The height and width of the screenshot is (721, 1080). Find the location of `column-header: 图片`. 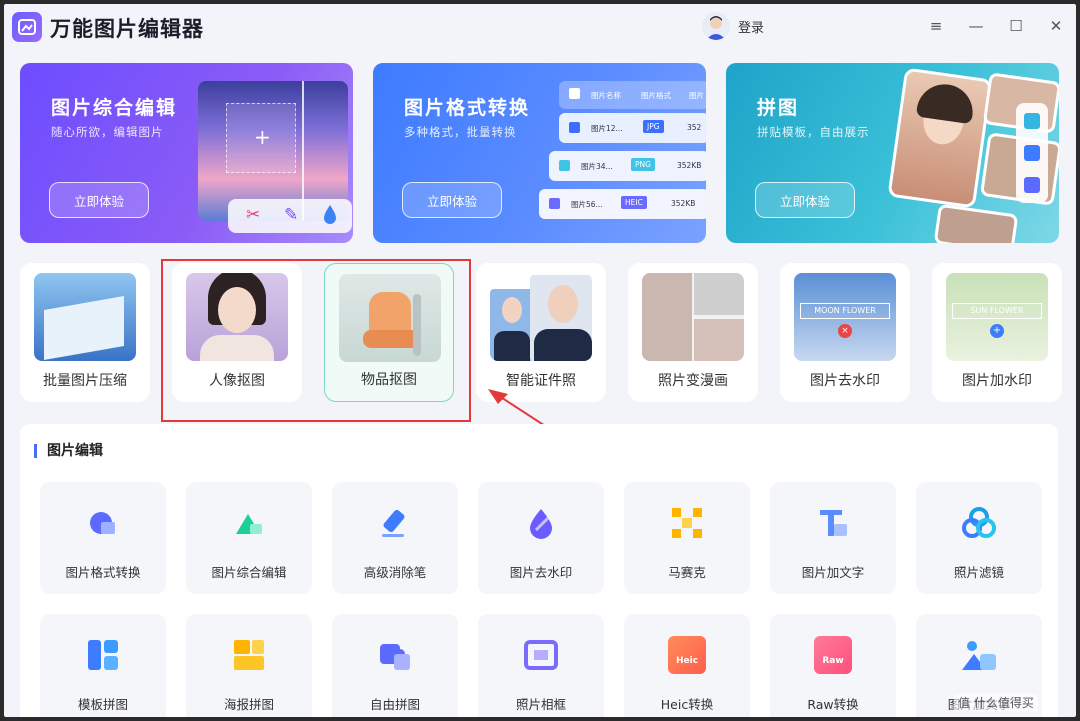

column-header: 图片 is located at coordinates (696, 95).